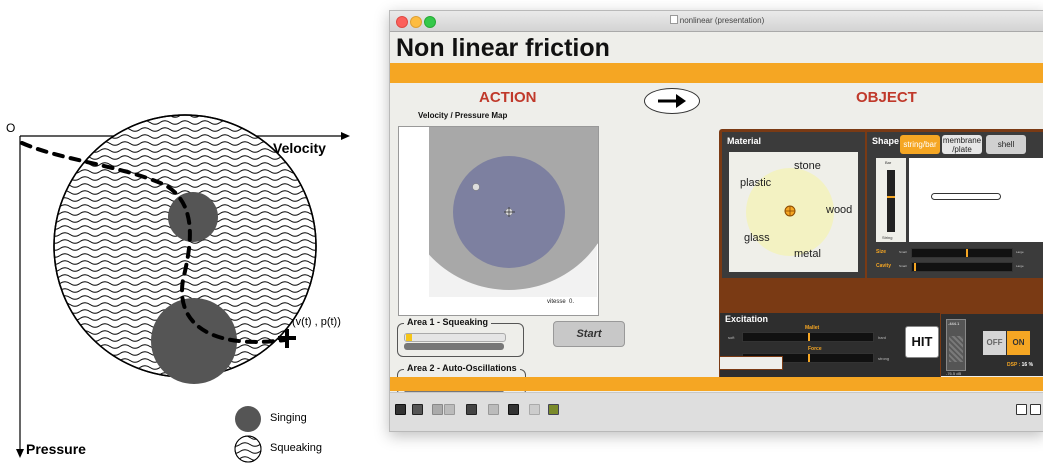 The width and height of the screenshot is (1043, 471). What do you see at coordinates (248, 419) in the screenshot?
I see `singing-legend-icon` at bounding box center [248, 419].